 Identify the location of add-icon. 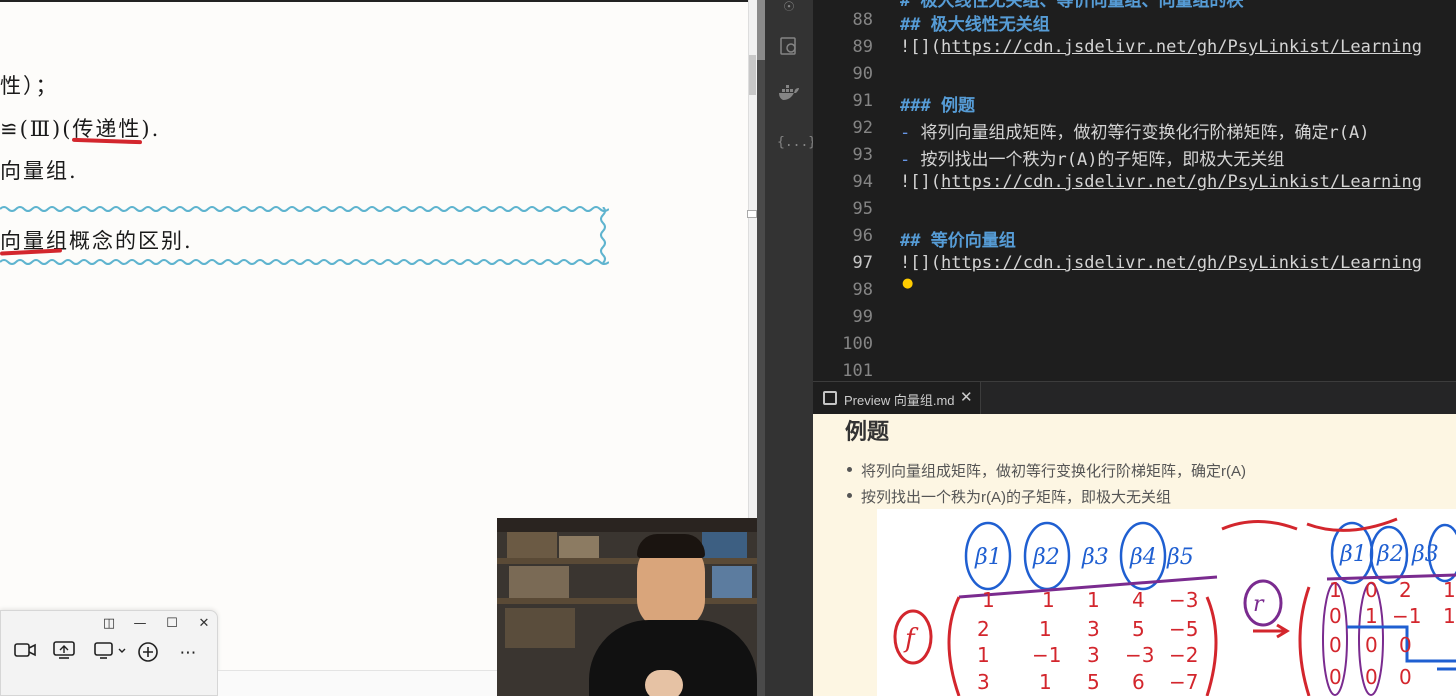
(148, 653).